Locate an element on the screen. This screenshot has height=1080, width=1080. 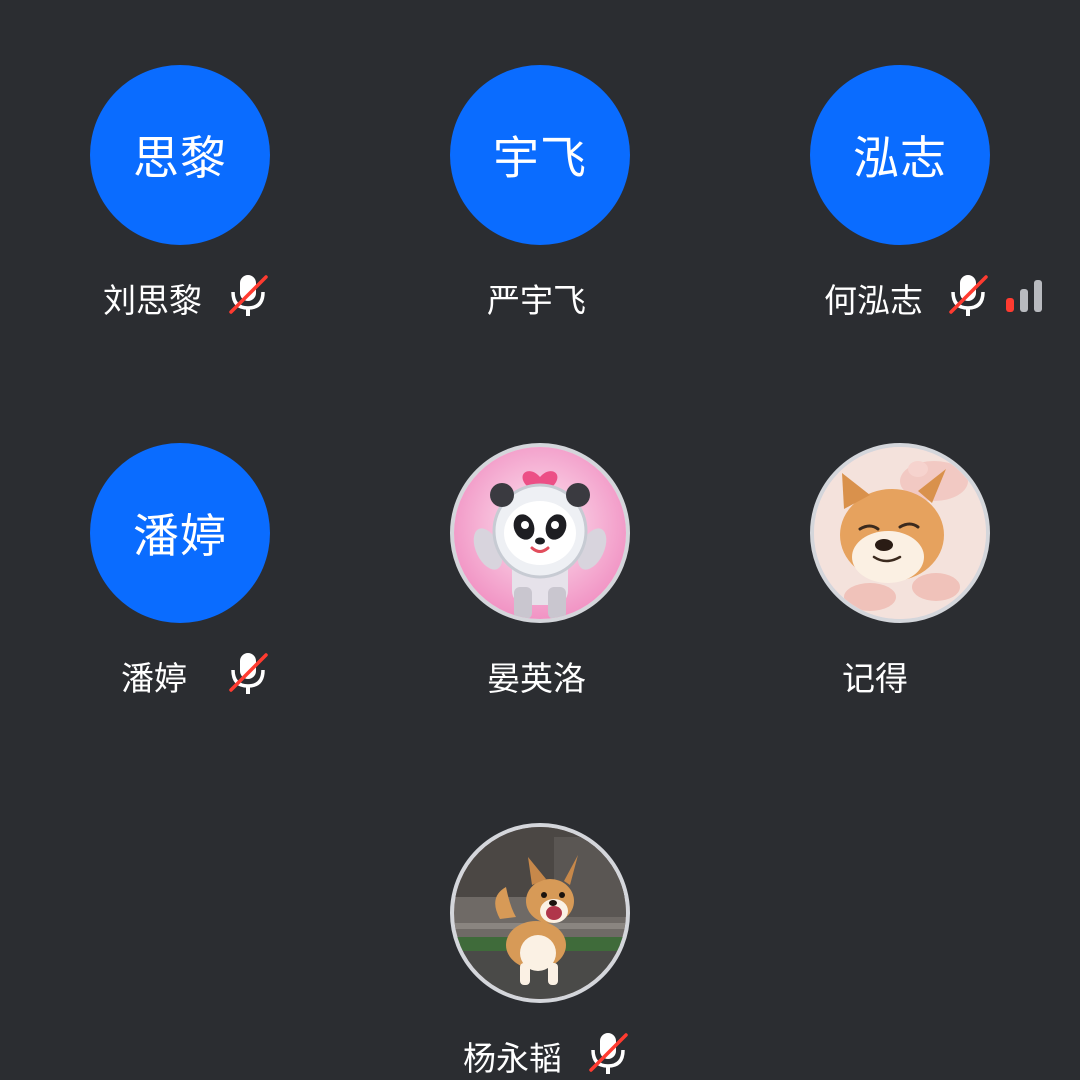
avatar-initials: 宇飞 is located at coordinates (540, 158).